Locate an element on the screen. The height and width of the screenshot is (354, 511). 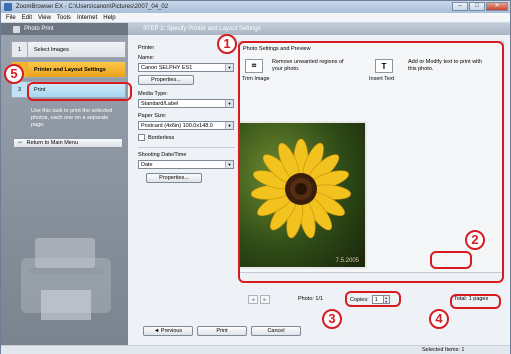
shooting-date-value: Date is located at coordinates (147, 164).